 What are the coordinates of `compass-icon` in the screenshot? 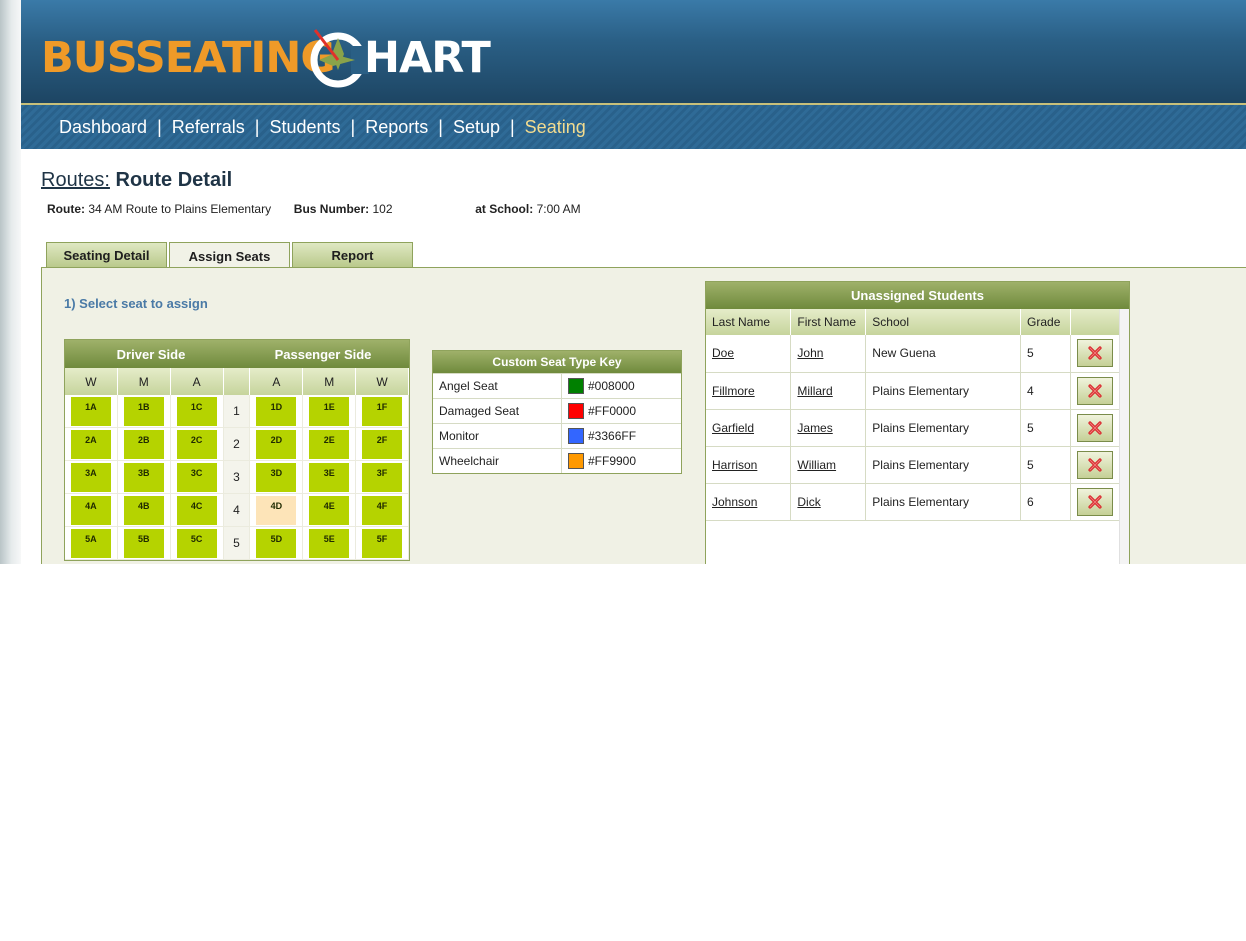 It's located at (339, 58).